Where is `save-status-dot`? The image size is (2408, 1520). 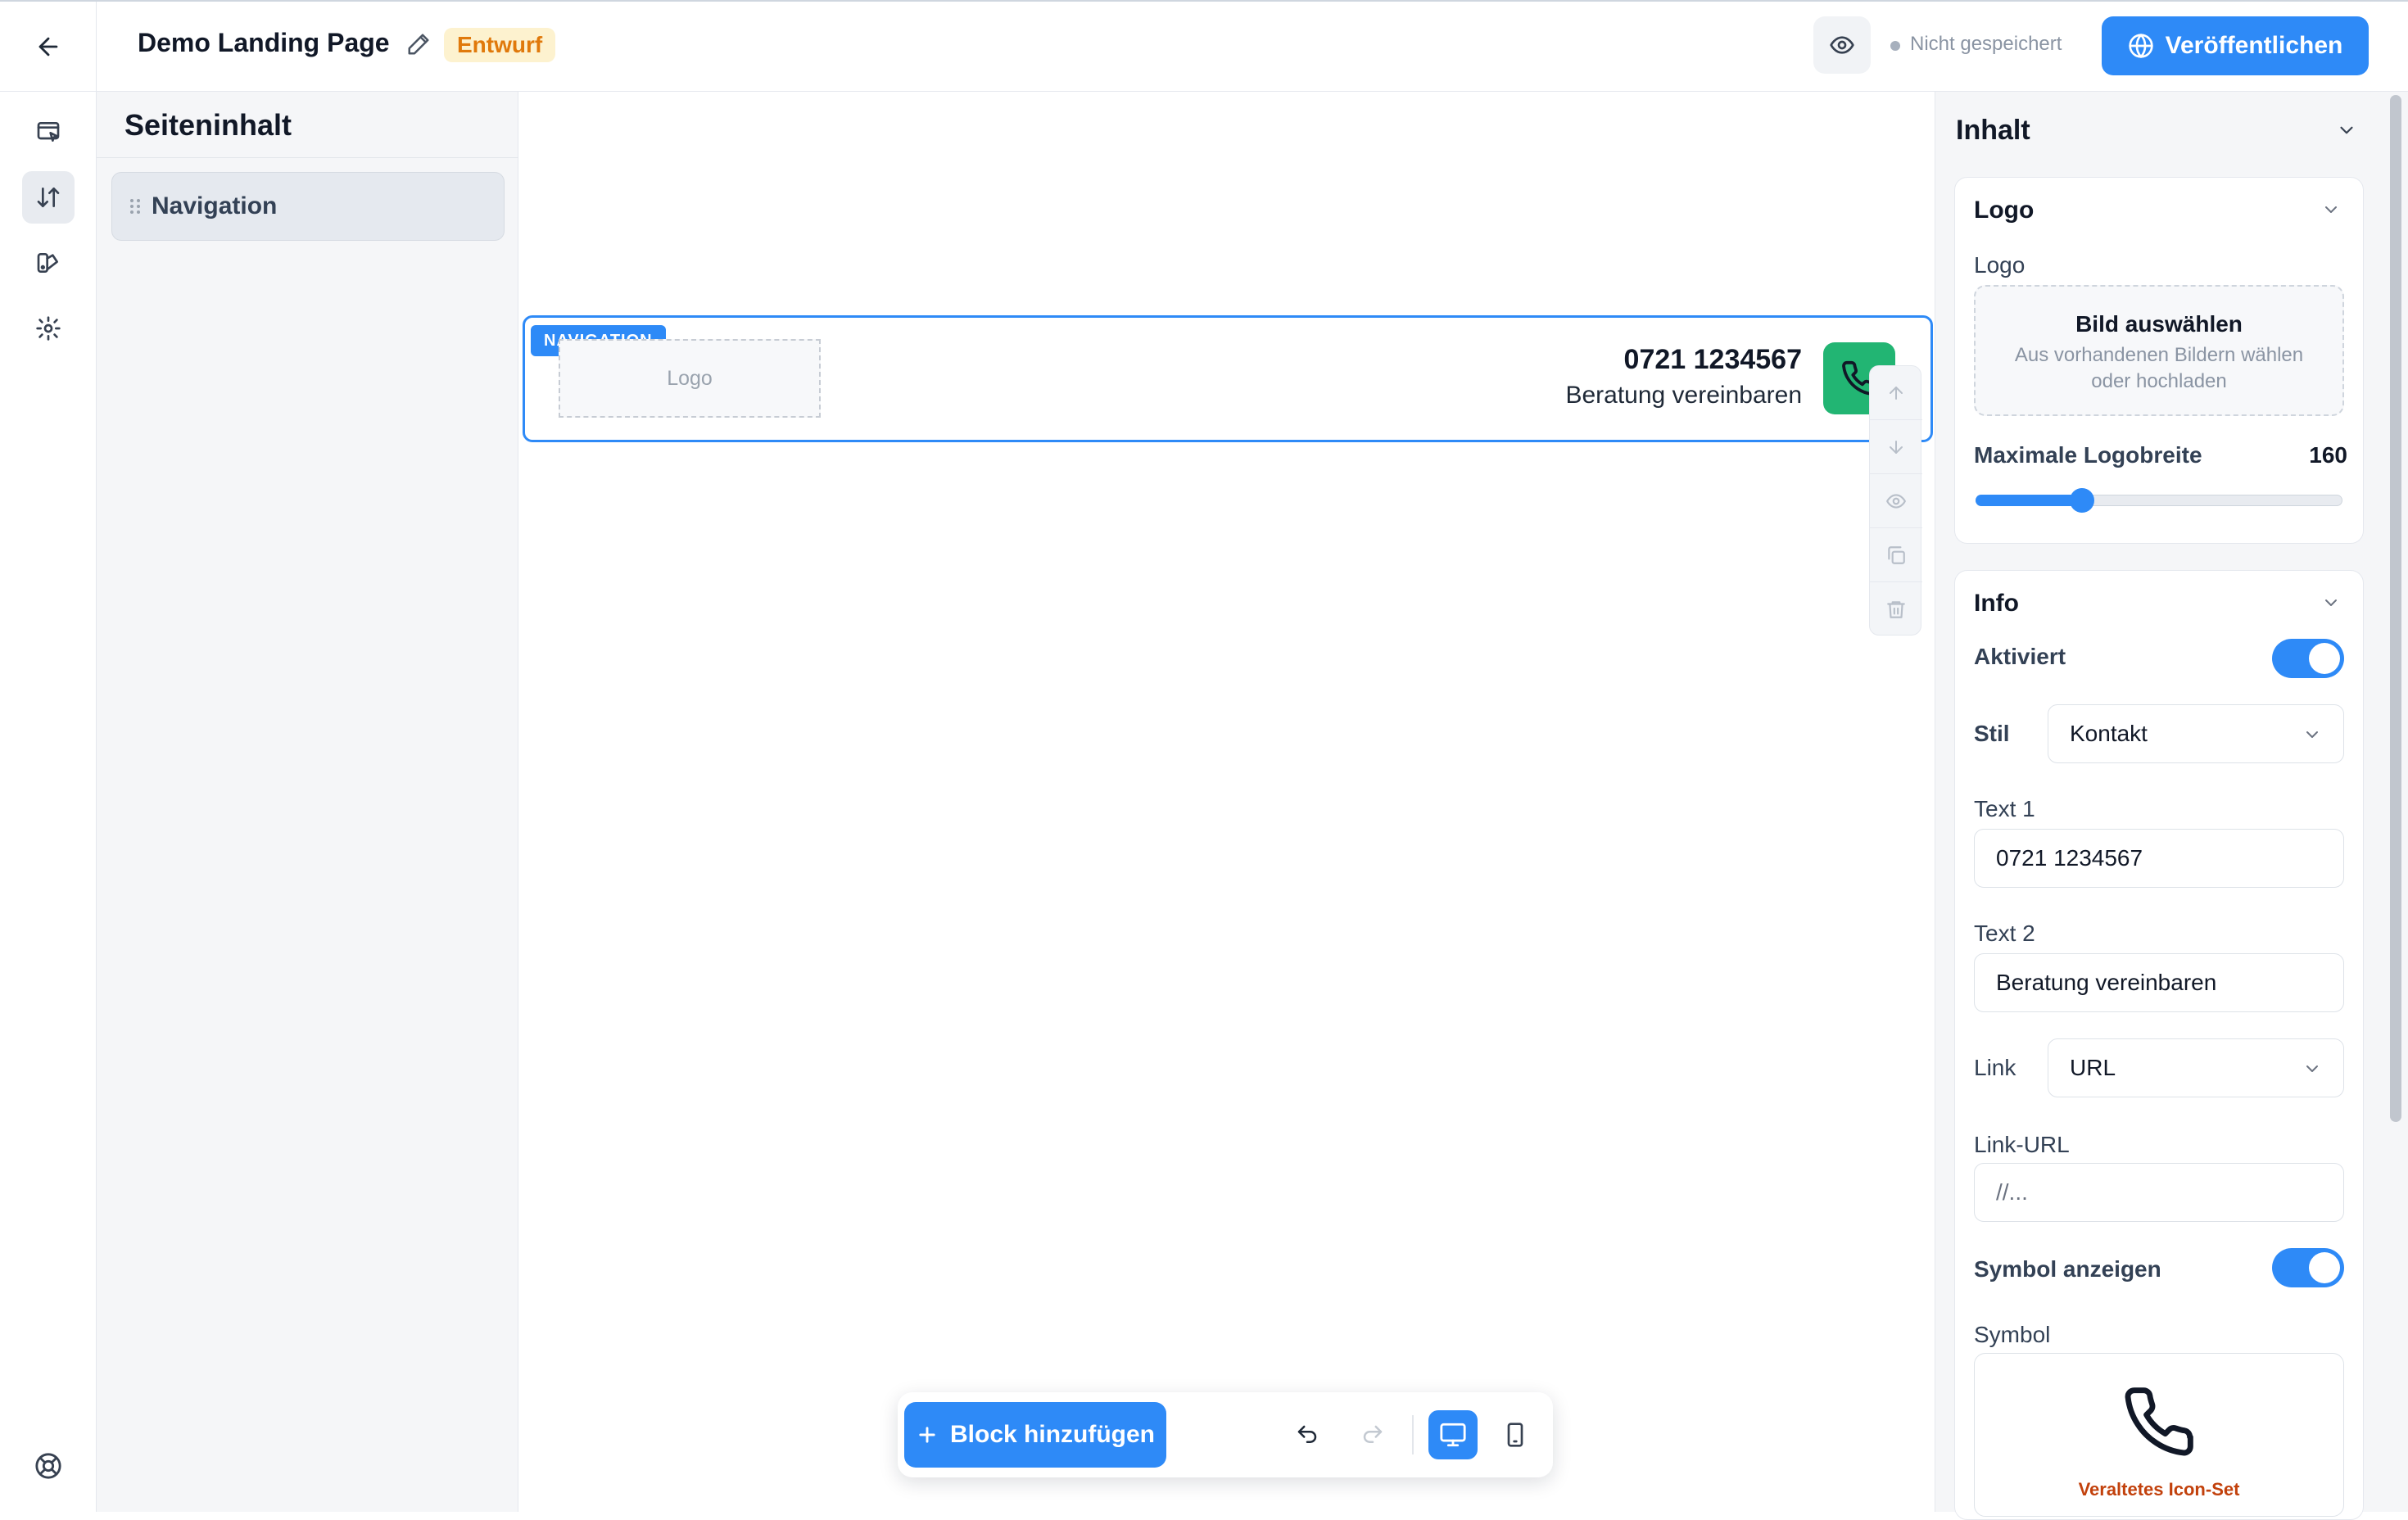 save-status-dot is located at coordinates (1895, 46).